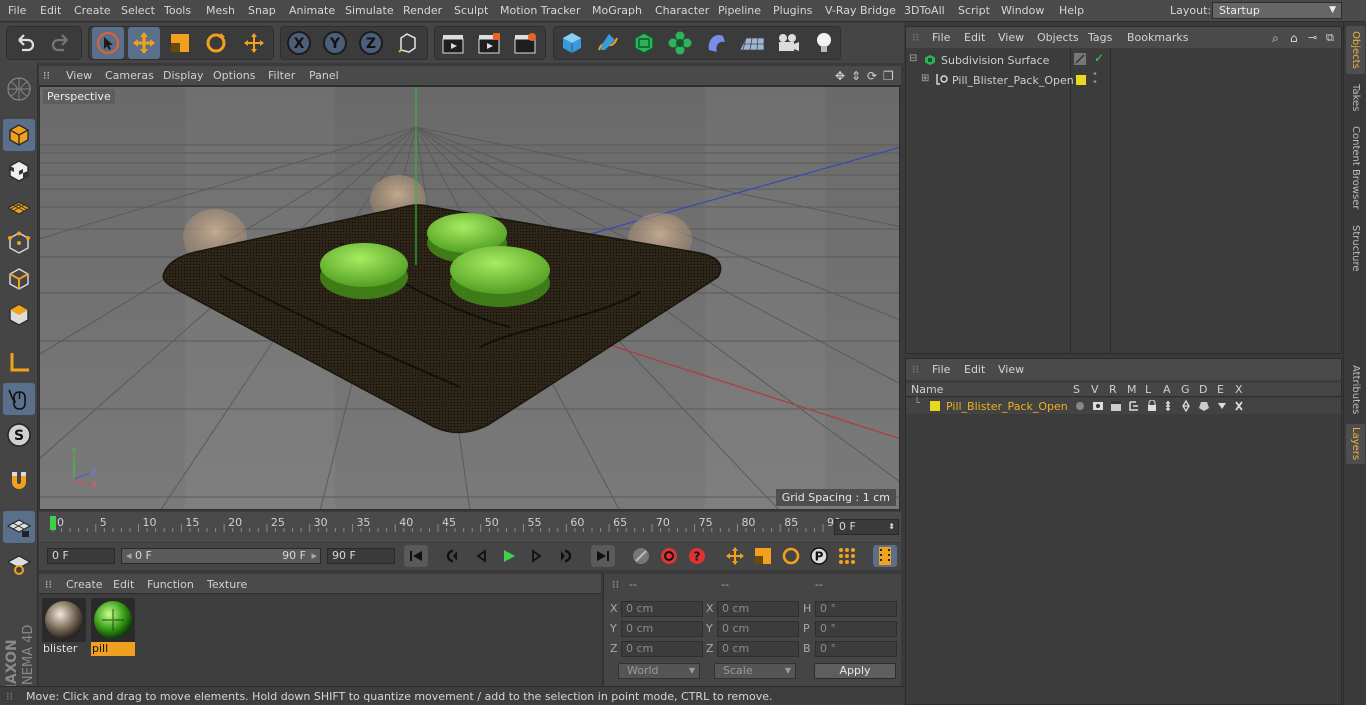 Image resolution: width=1366 pixels, height=705 pixels. Describe the element at coordinates (866, 527) in the screenshot. I see `current-frame-field: 0 F ⬍` at that location.